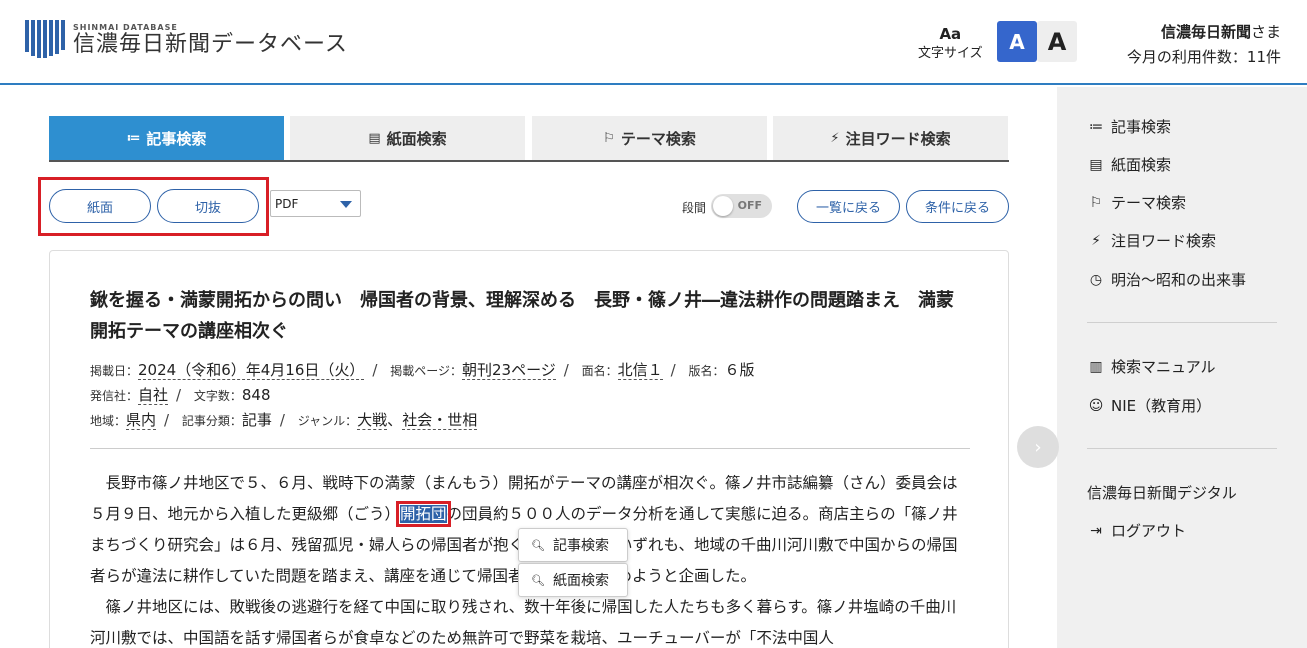  I want to click on meta-key: 文字数：, so click(217, 396).